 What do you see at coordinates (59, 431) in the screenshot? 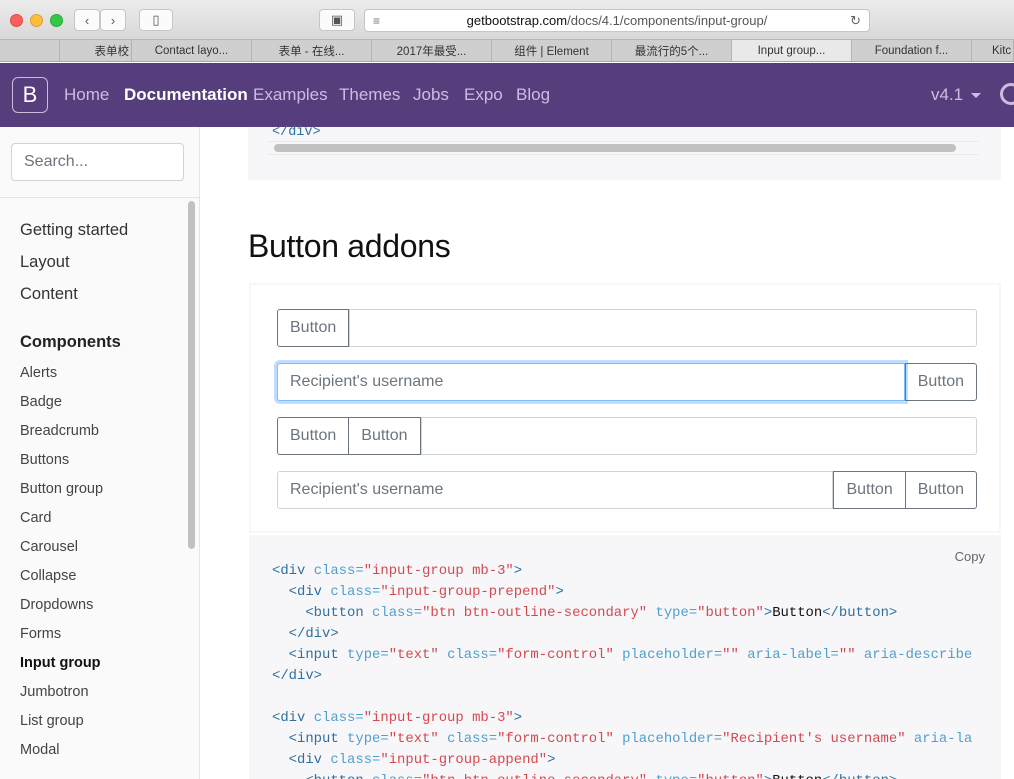
I see `sidebar-item-breadcrumb: Breadcrumb` at bounding box center [59, 431].